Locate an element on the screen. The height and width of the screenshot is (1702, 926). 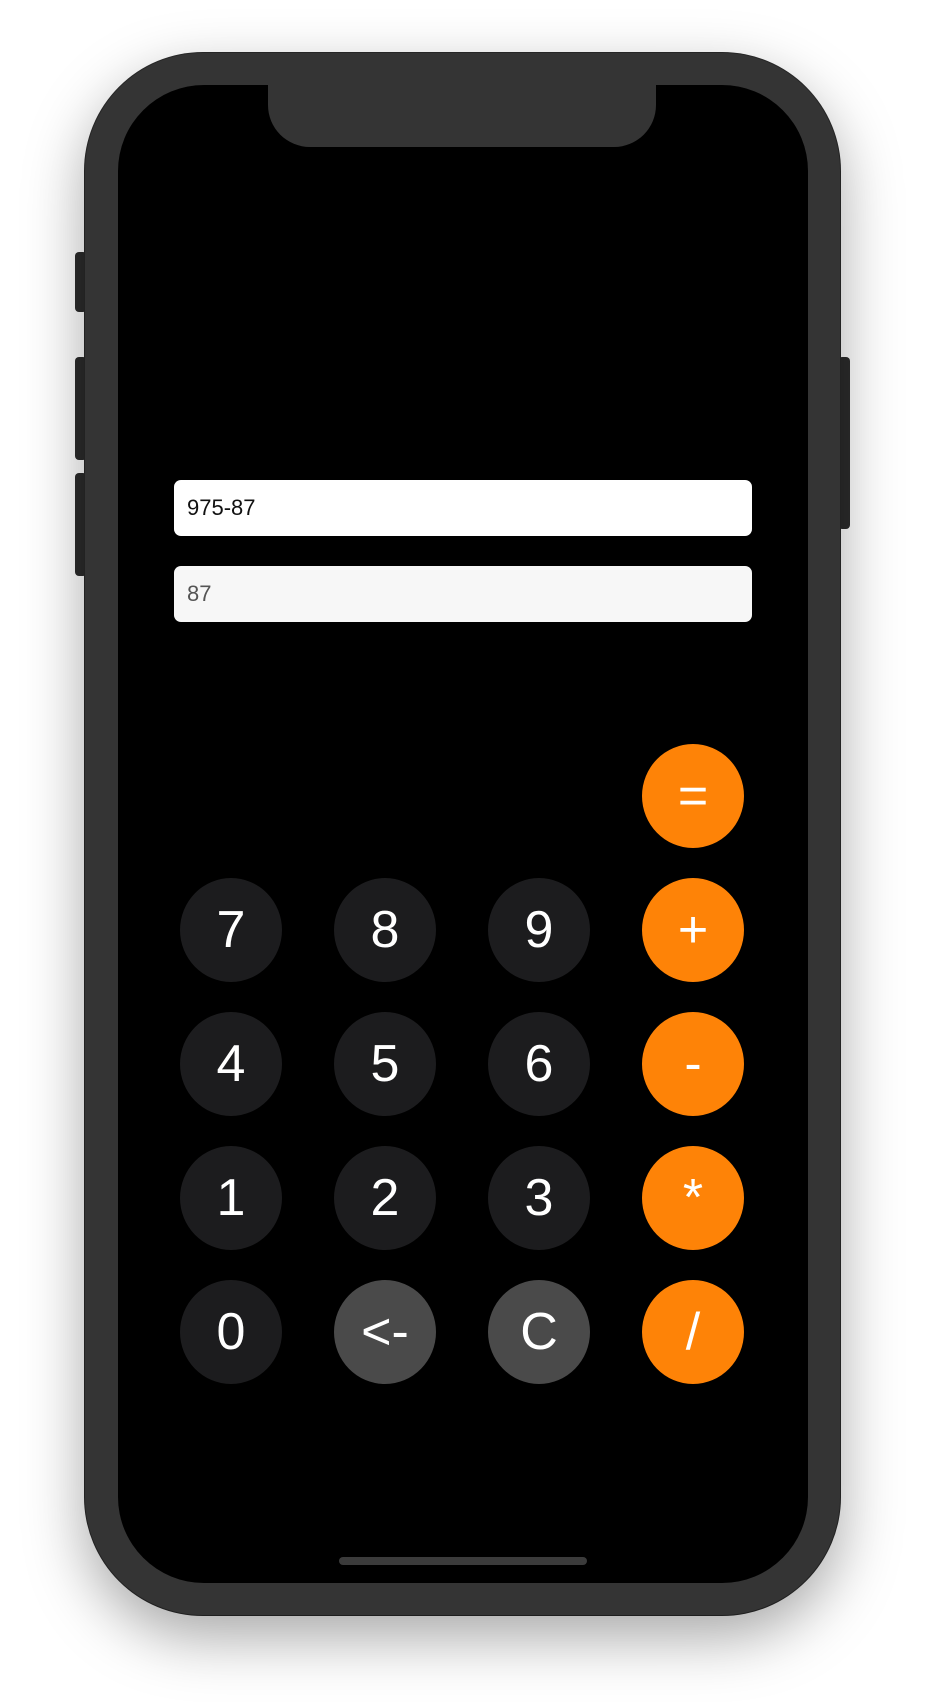
plus-button: + is located at coordinates (693, 930).